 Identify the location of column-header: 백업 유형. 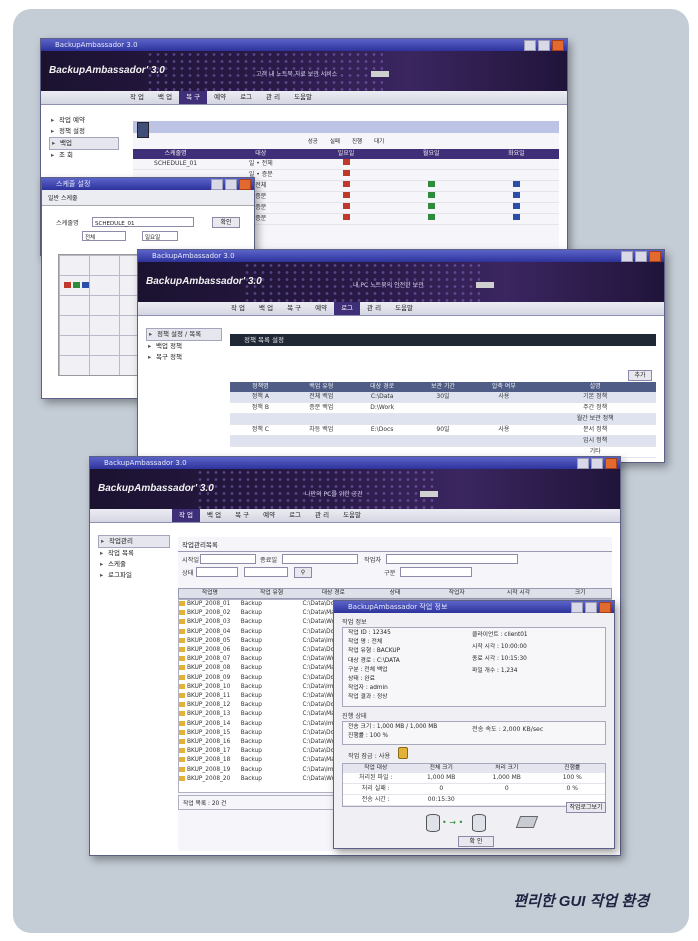
(321, 387).